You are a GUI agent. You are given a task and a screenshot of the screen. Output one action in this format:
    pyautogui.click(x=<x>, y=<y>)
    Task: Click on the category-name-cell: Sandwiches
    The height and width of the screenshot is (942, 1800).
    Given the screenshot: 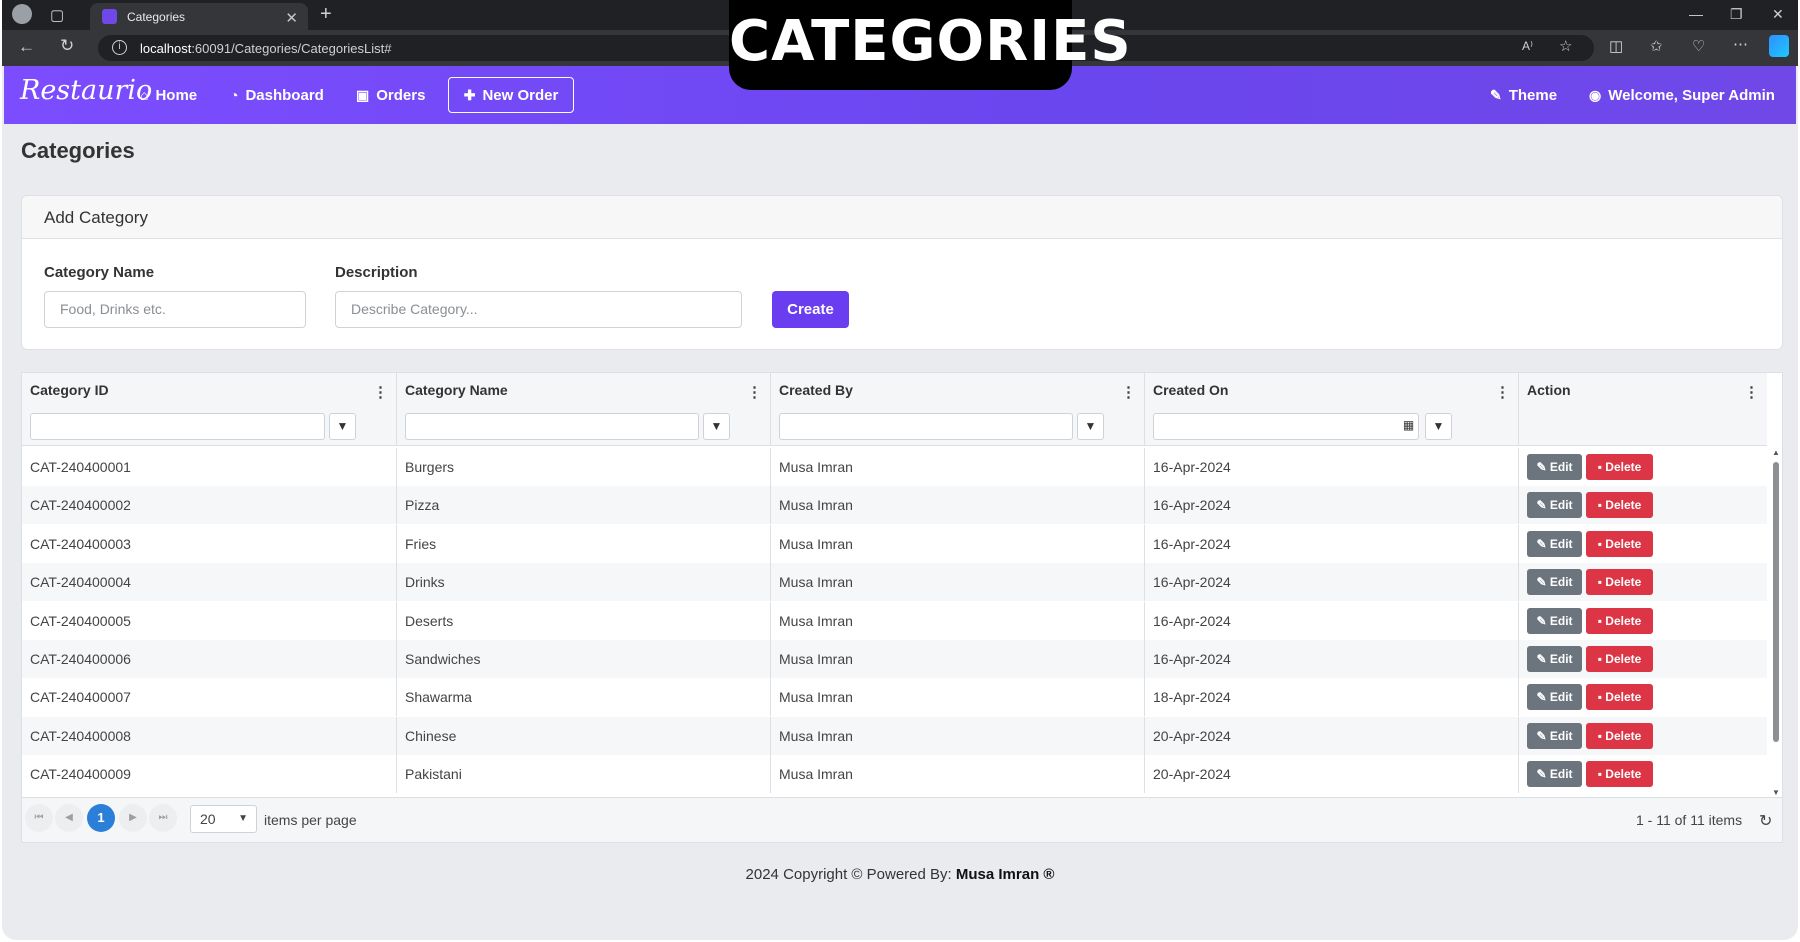 What is the action you would take?
    pyautogui.click(x=584, y=659)
    